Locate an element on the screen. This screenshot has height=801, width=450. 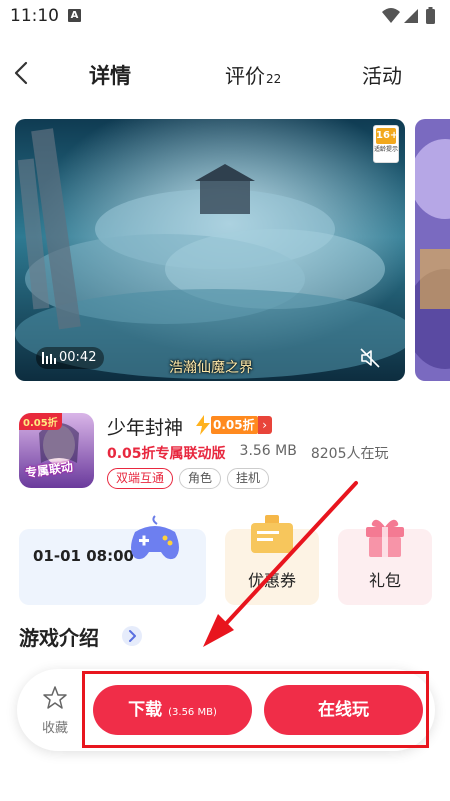
discount-text: 0.05折 is located at coordinates (234, 425).